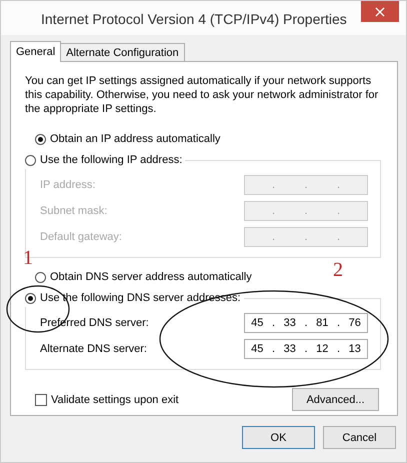 The image size is (407, 463). I want to click on intro-text: You can get IP settings assigned automatically if your network supports this capability. Otherwise, you need to ask your network administrator for the appropriate IP settings., so click(202, 95).